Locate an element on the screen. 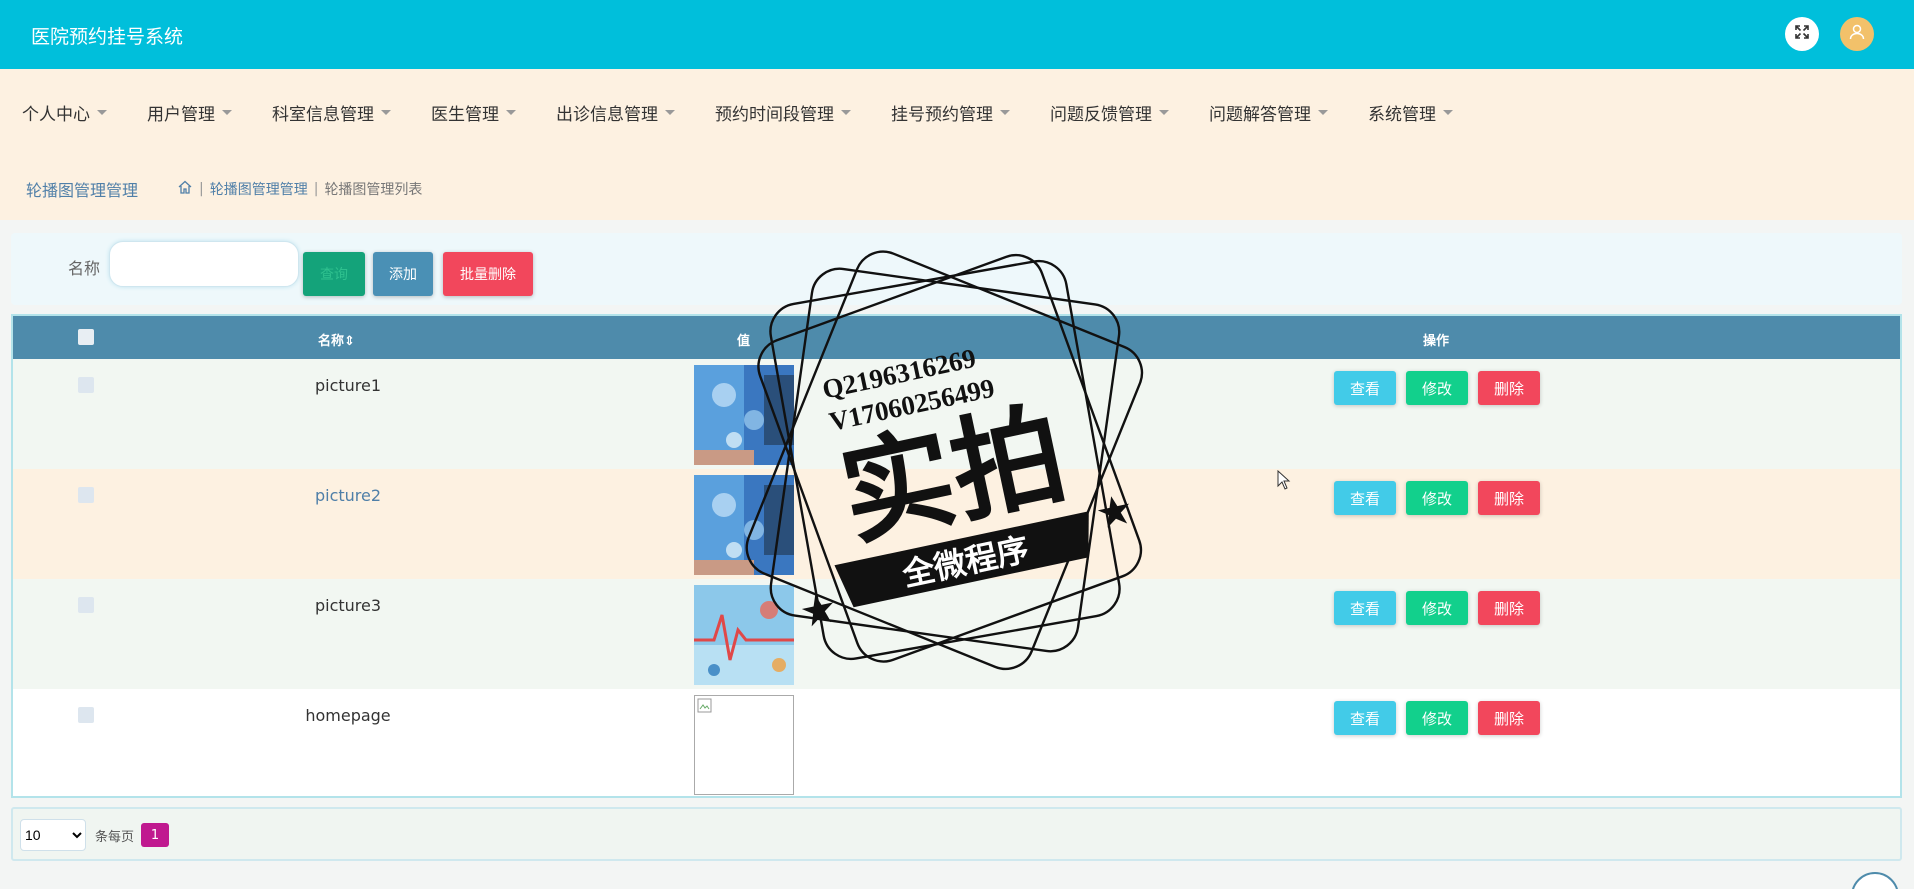 Image resolution: width=1914 pixels, height=889 pixels. broken-image-icon is located at coordinates (744, 745).